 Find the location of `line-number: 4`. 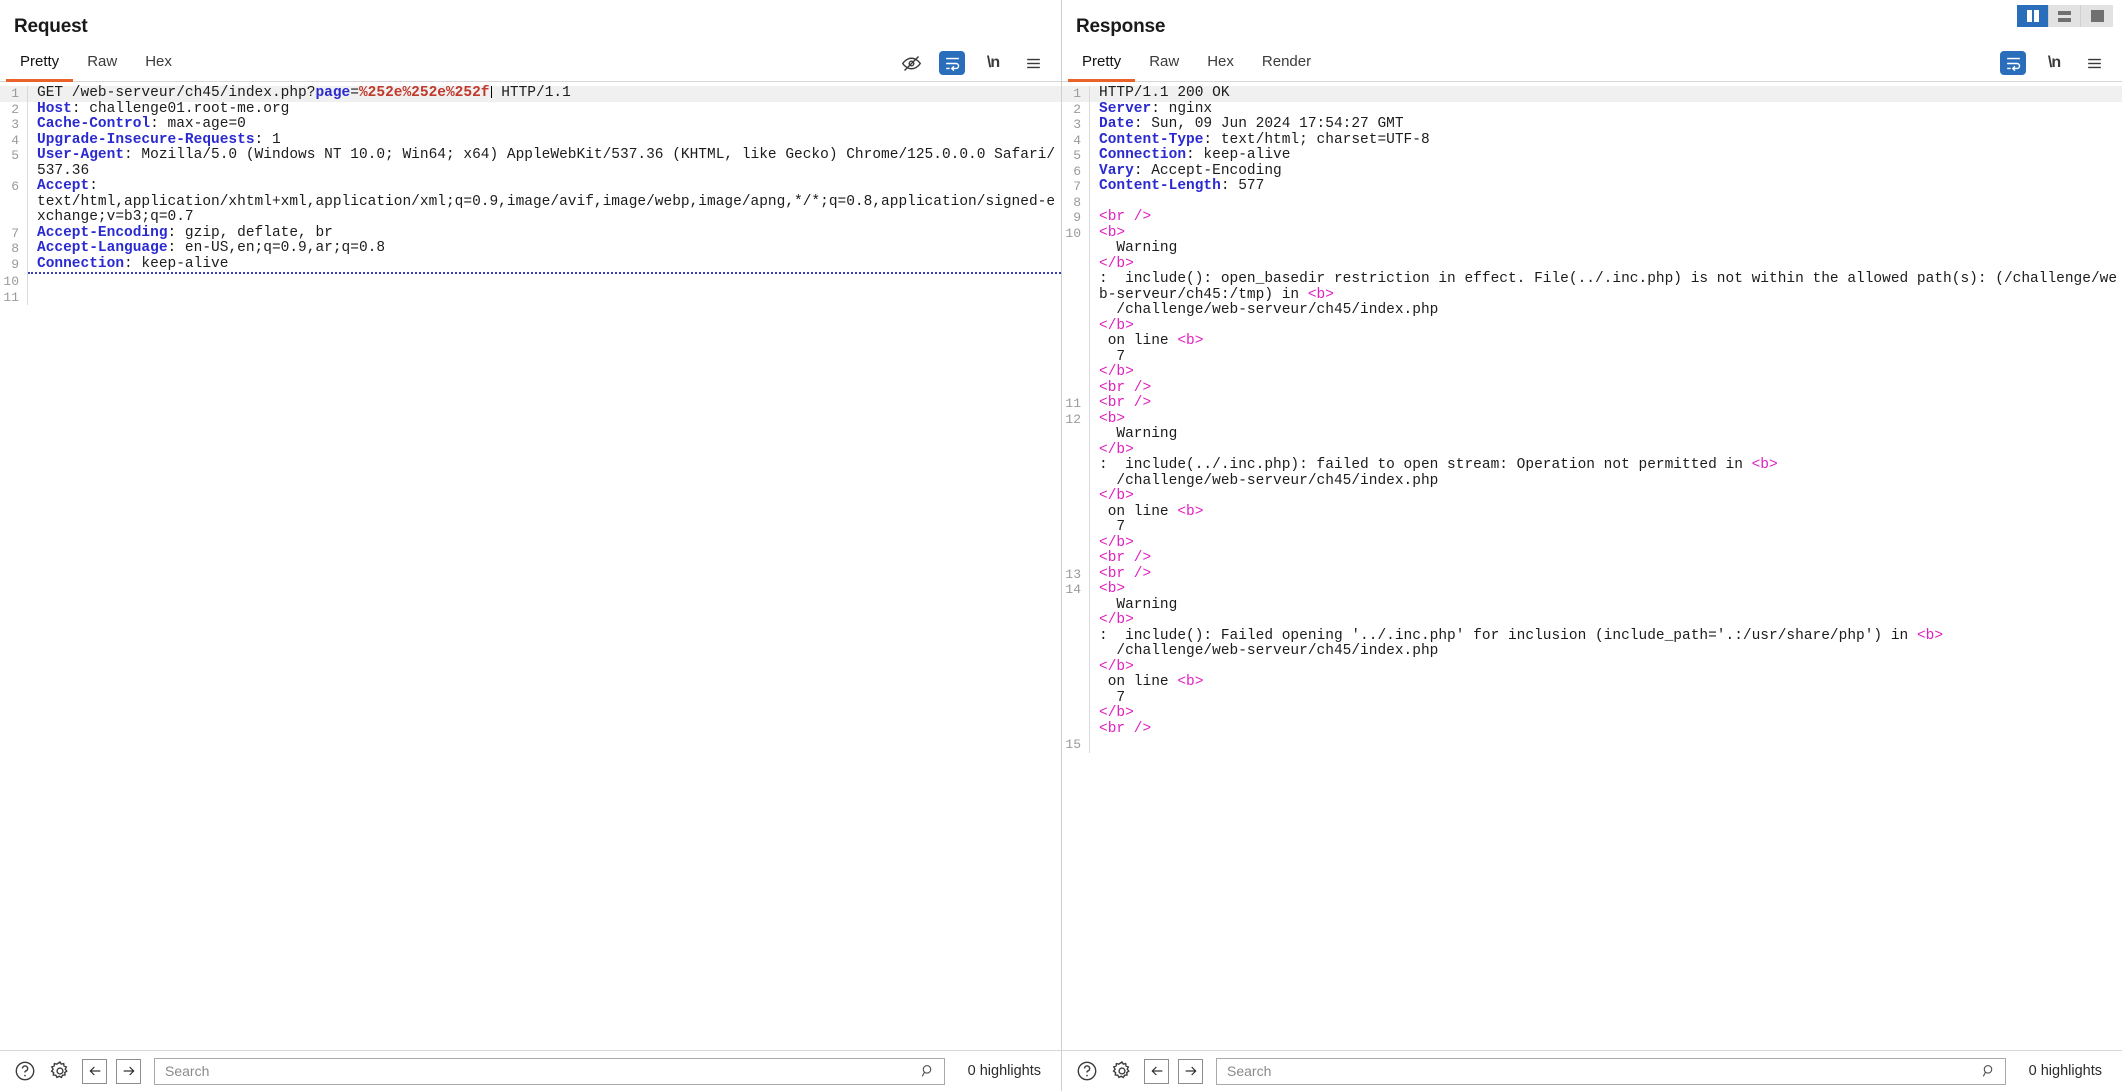

line-number: 4 is located at coordinates (15, 140).